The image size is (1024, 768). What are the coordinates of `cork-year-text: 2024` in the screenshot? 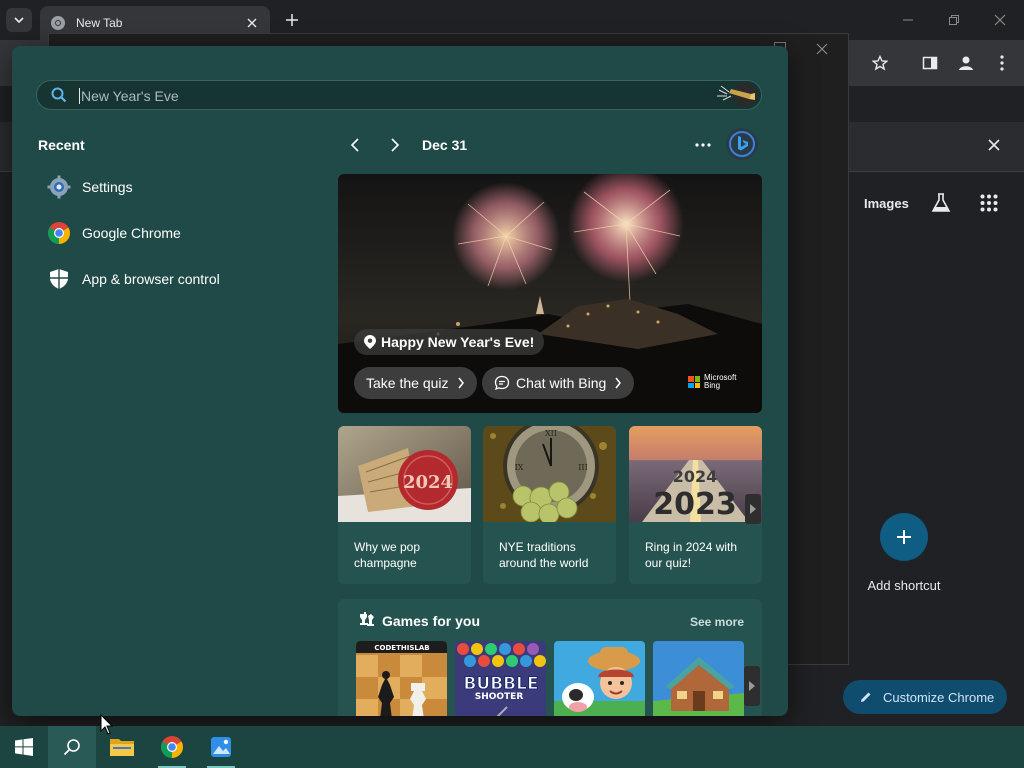 It's located at (428, 482).